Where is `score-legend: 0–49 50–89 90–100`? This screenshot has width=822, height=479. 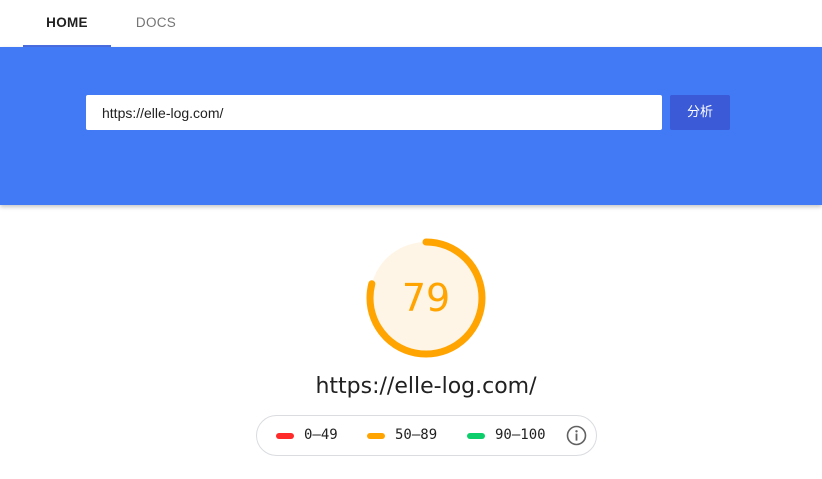
score-legend: 0–49 50–89 90–100 is located at coordinates (426, 435).